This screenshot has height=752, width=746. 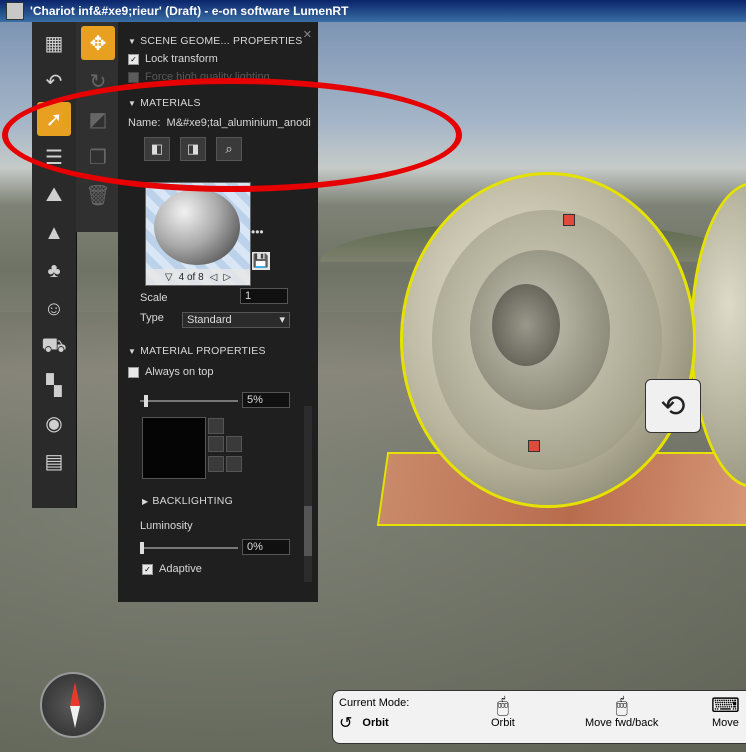 What do you see at coordinates (346, 723) in the screenshot?
I see `orbit-icon: ↺` at bounding box center [346, 723].